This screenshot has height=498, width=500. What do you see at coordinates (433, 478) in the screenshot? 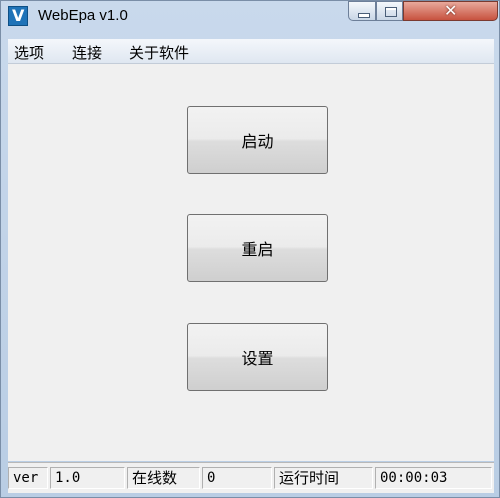
I see `runtime-value: 00:00:03` at bounding box center [433, 478].